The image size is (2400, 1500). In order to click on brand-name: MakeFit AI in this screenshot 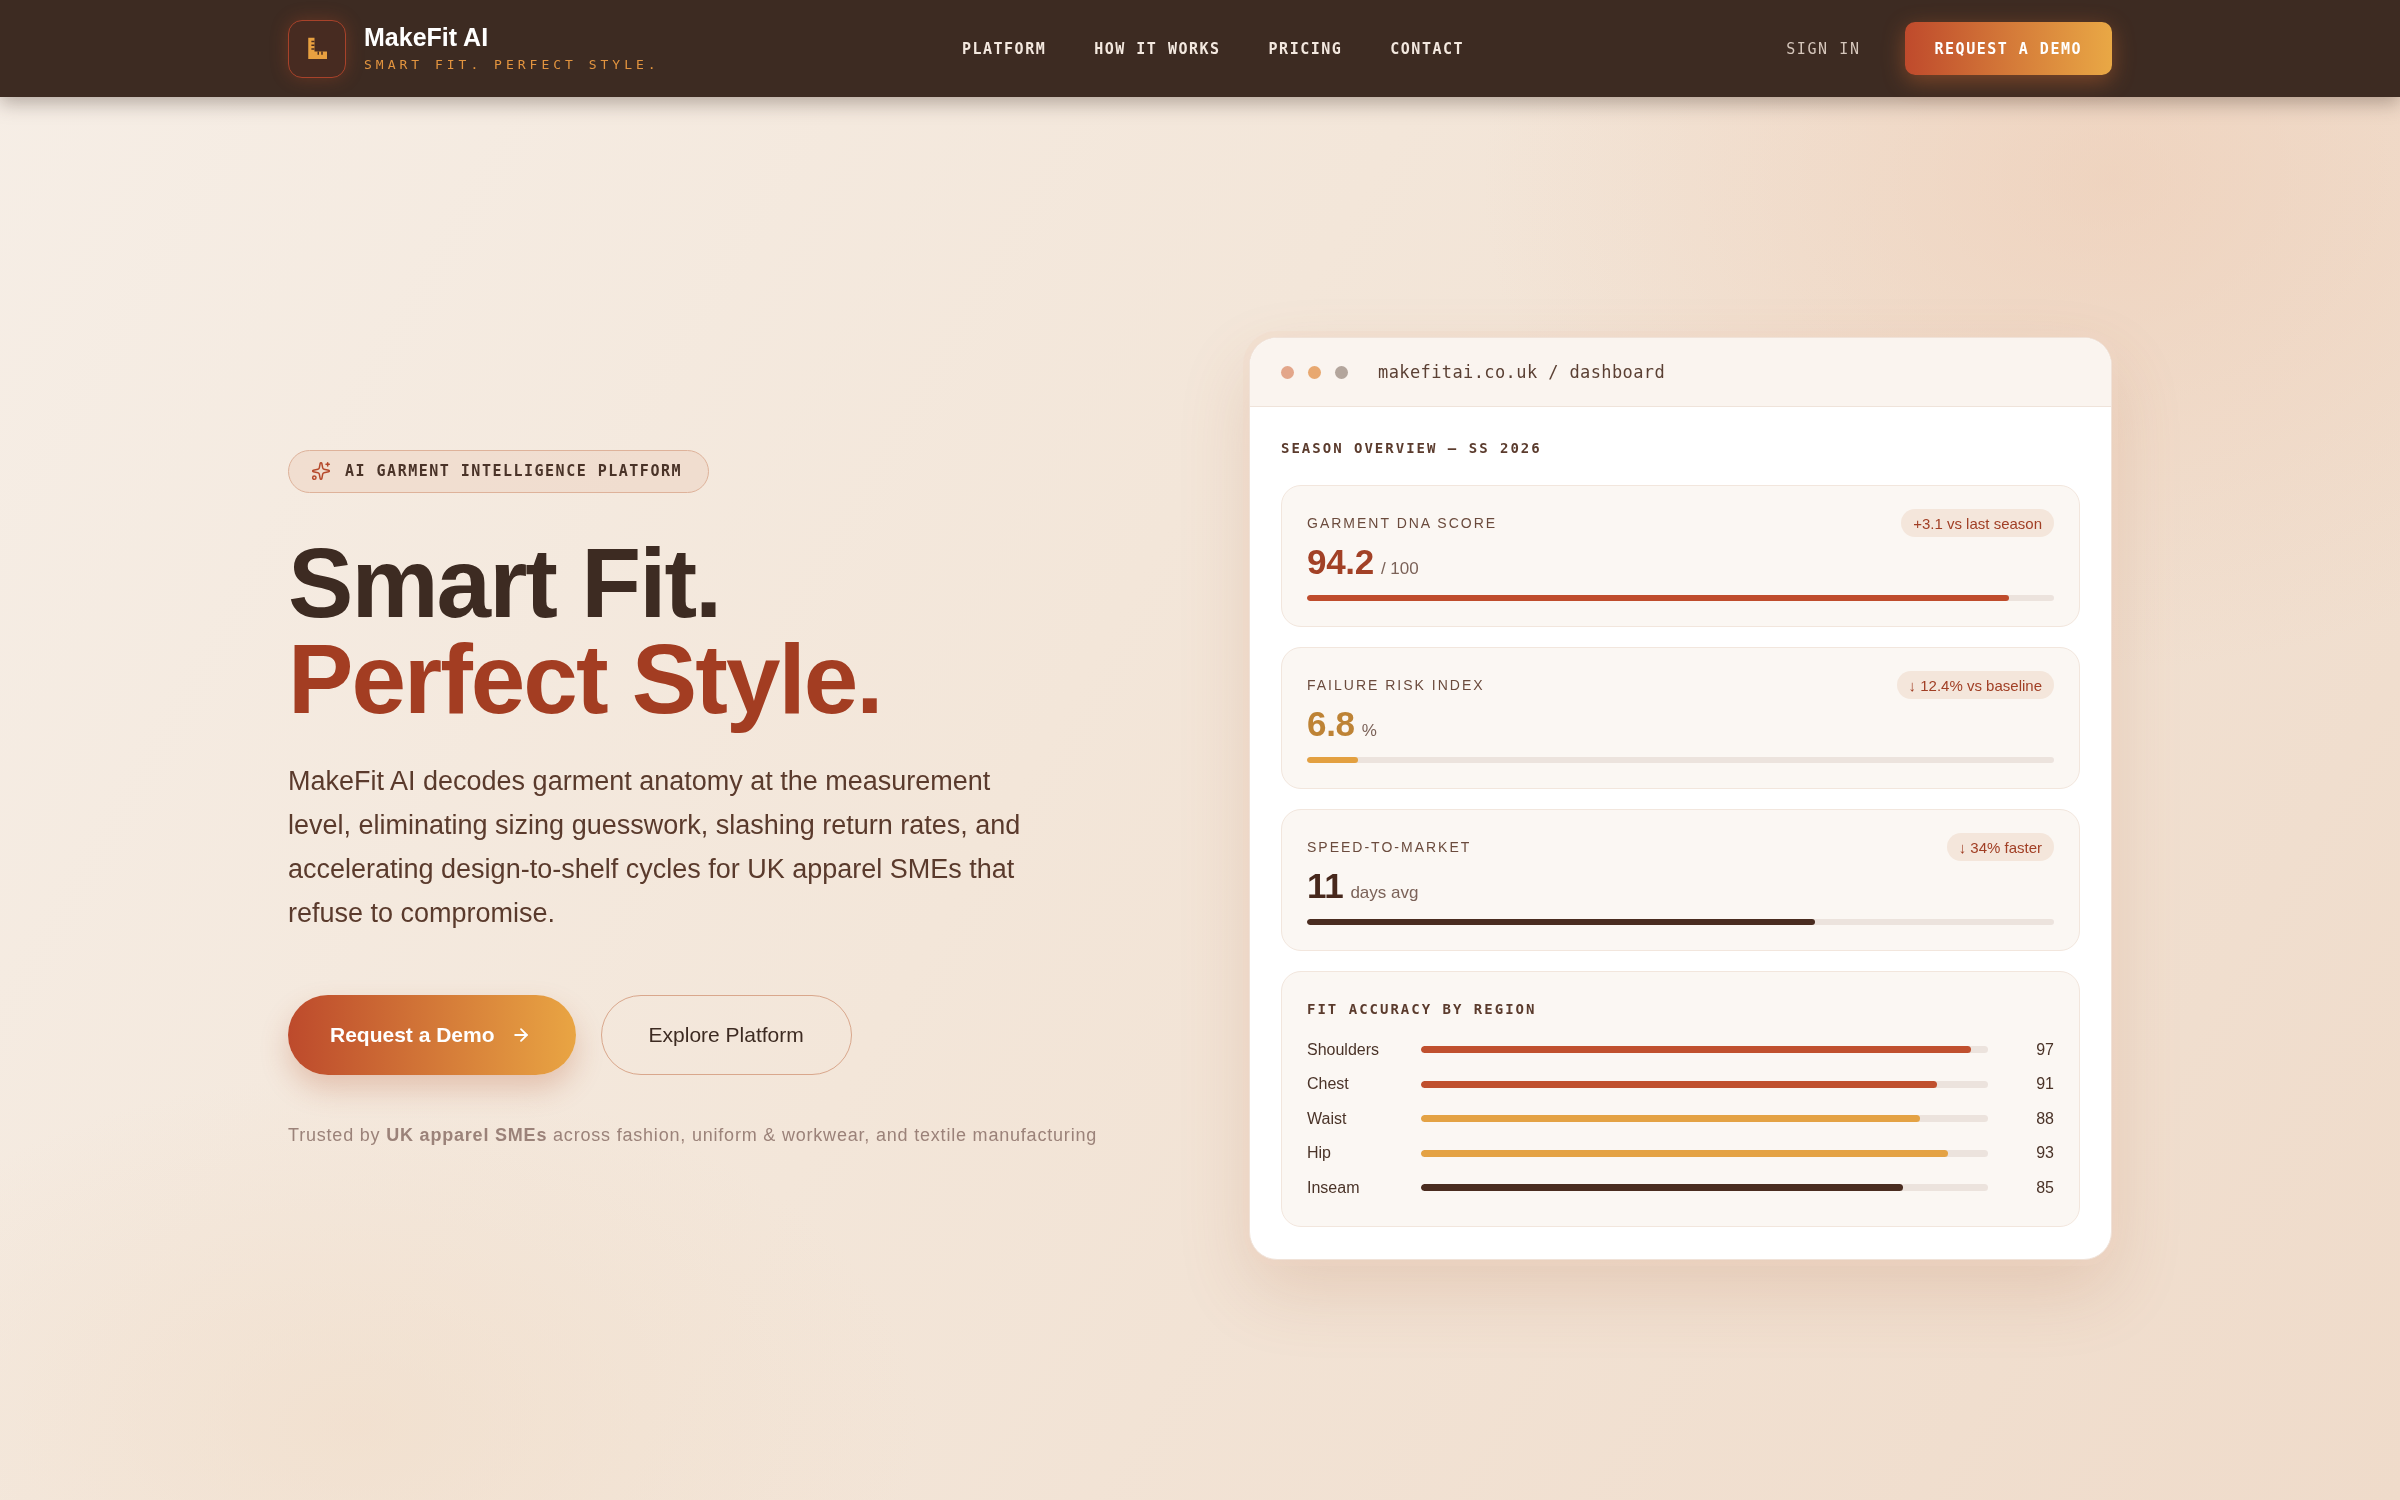, I will do `click(427, 38)`.